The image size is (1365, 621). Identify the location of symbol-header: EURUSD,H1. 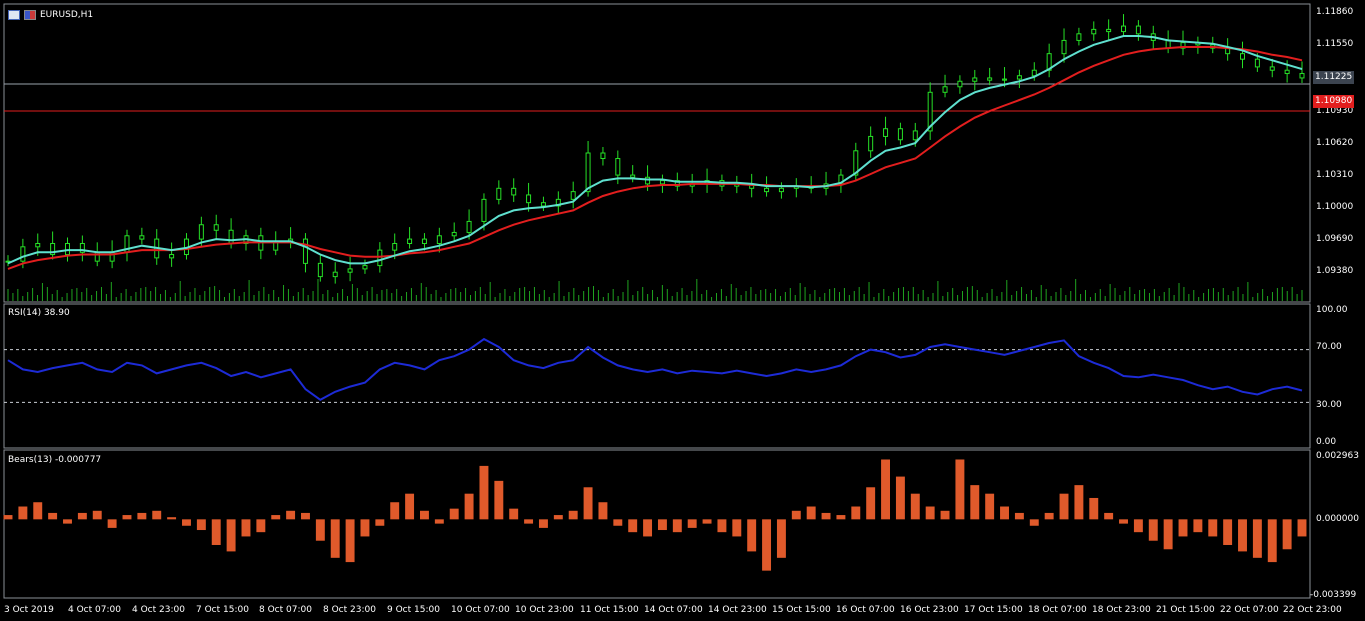
(50, 15).